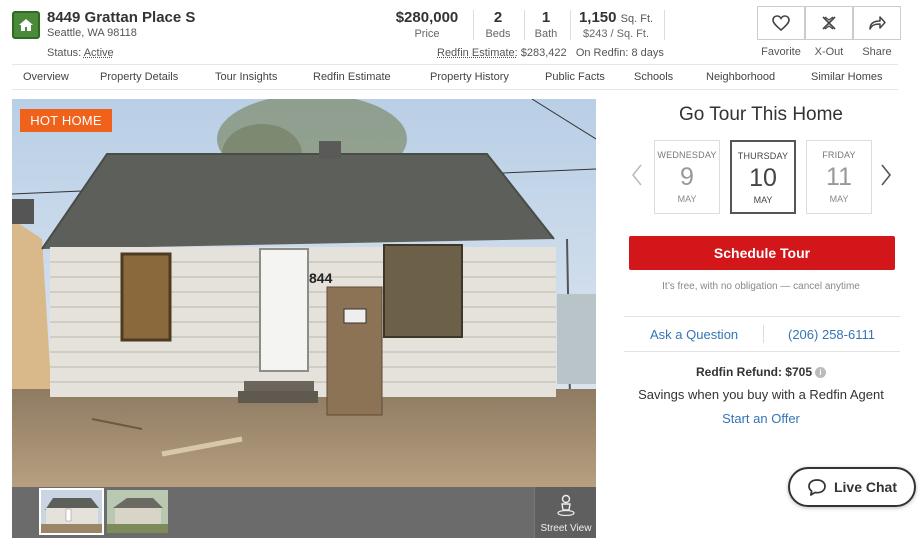 This screenshot has width=920, height=538. I want to click on street-view-icon, so click(566, 505).